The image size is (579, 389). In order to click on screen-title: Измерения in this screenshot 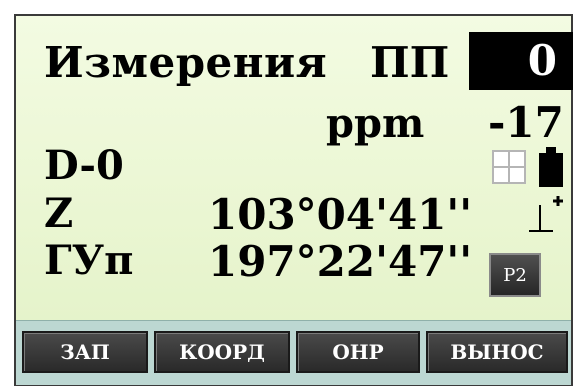, I will do `click(186, 62)`.